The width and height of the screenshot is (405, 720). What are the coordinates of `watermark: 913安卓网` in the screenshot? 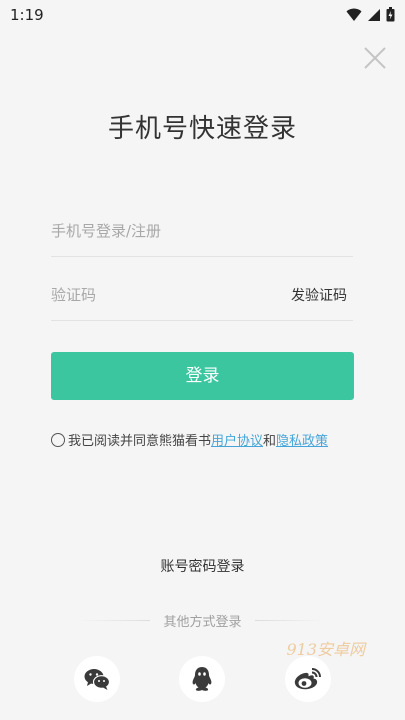 It's located at (325, 649).